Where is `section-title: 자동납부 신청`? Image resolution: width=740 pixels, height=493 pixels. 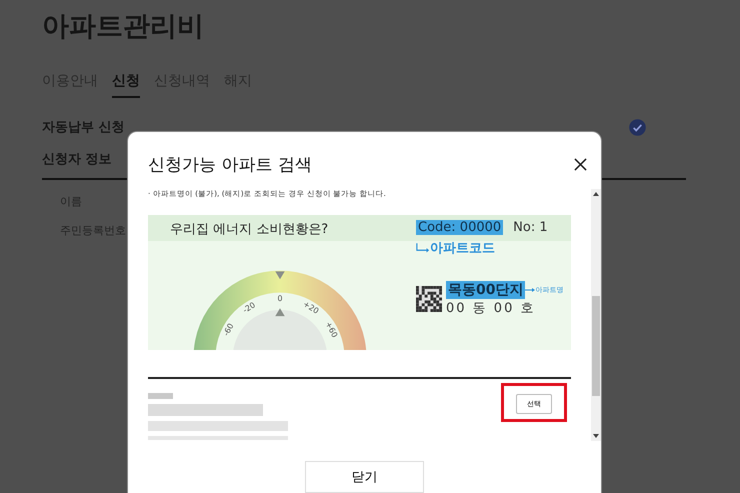 section-title: 자동납부 신청 is located at coordinates (83, 127).